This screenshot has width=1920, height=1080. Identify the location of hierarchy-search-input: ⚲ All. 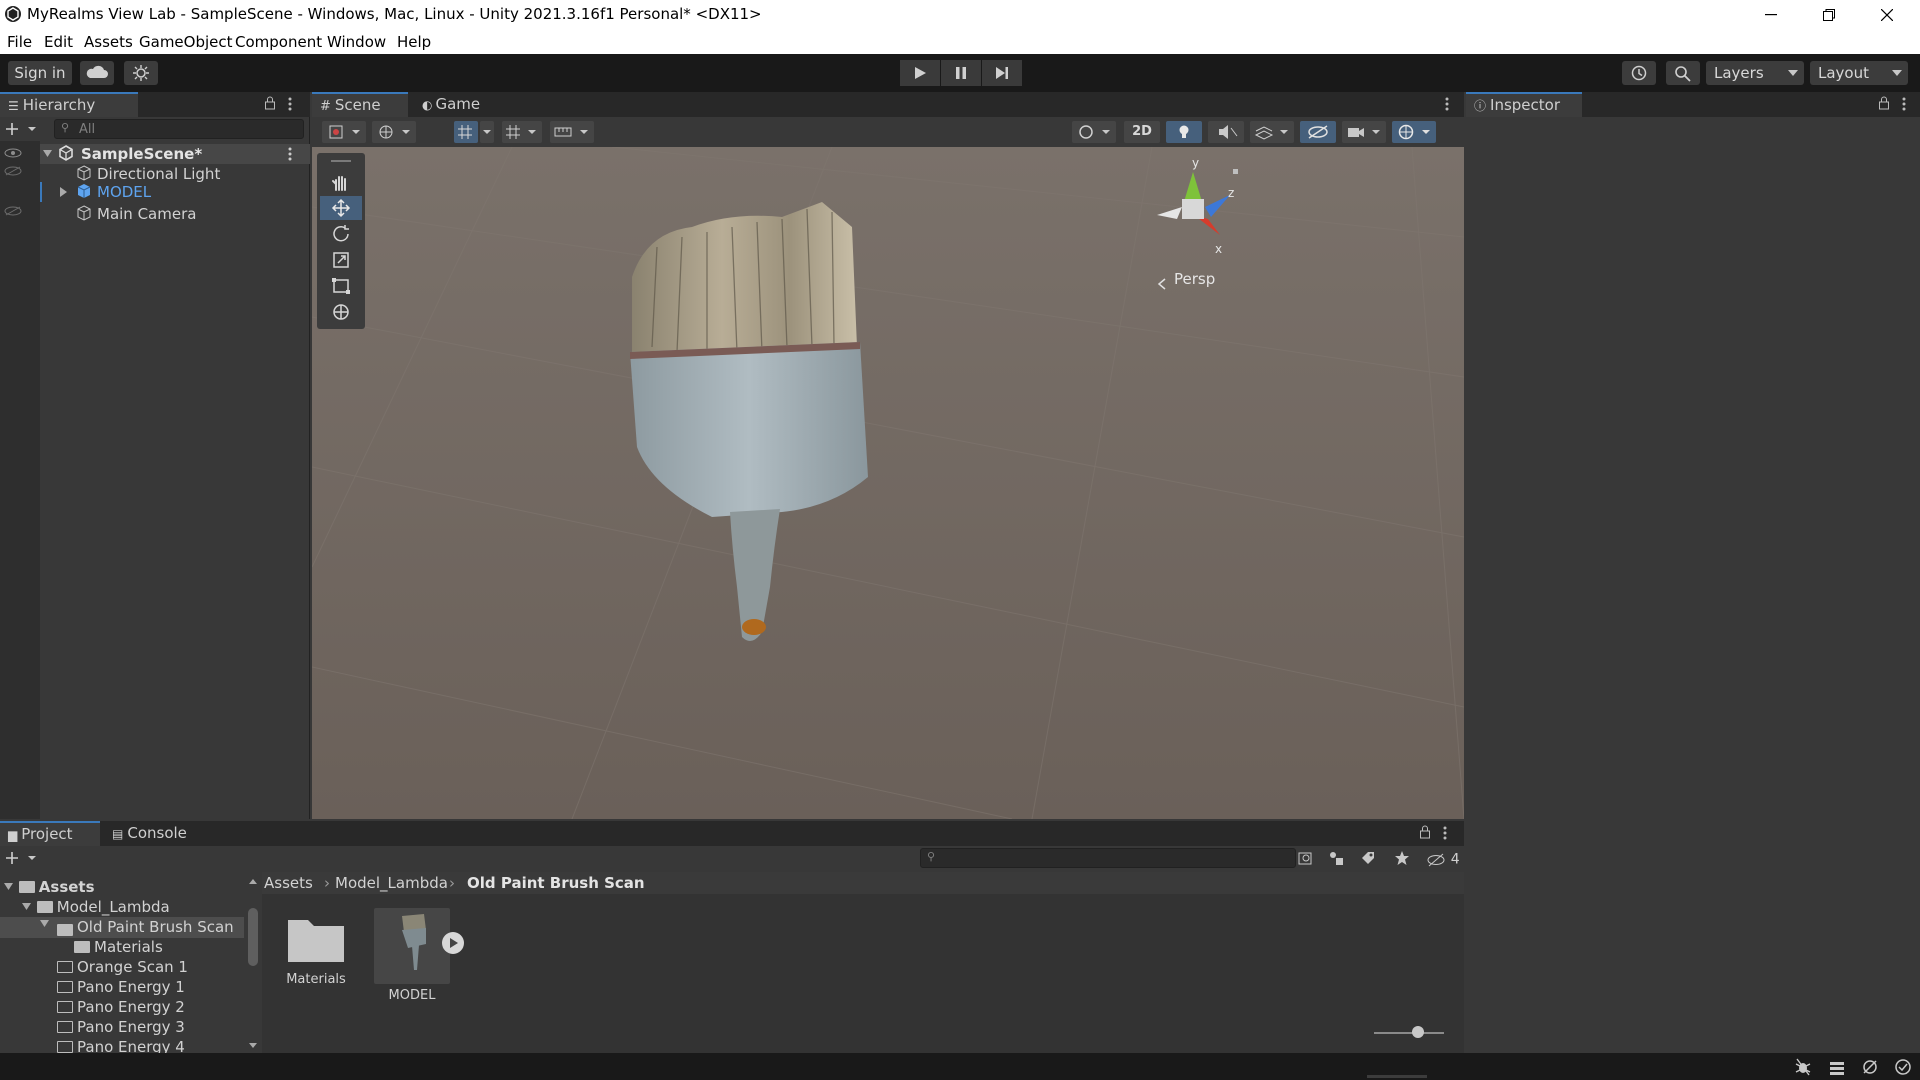
(179, 129).